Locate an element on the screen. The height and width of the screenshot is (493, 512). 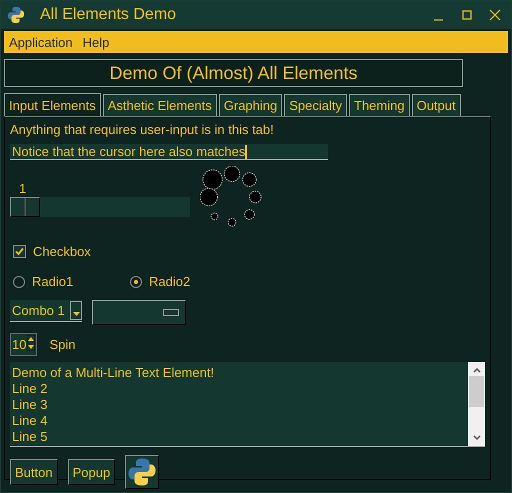
image-button is located at coordinates (142, 472).